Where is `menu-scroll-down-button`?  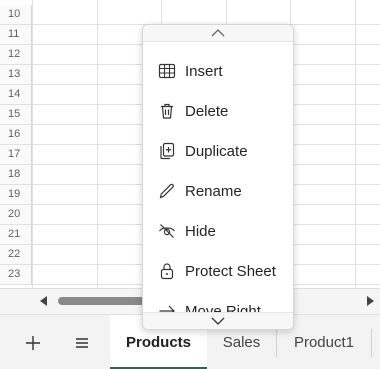
menu-scroll-down-button is located at coordinates (218, 320).